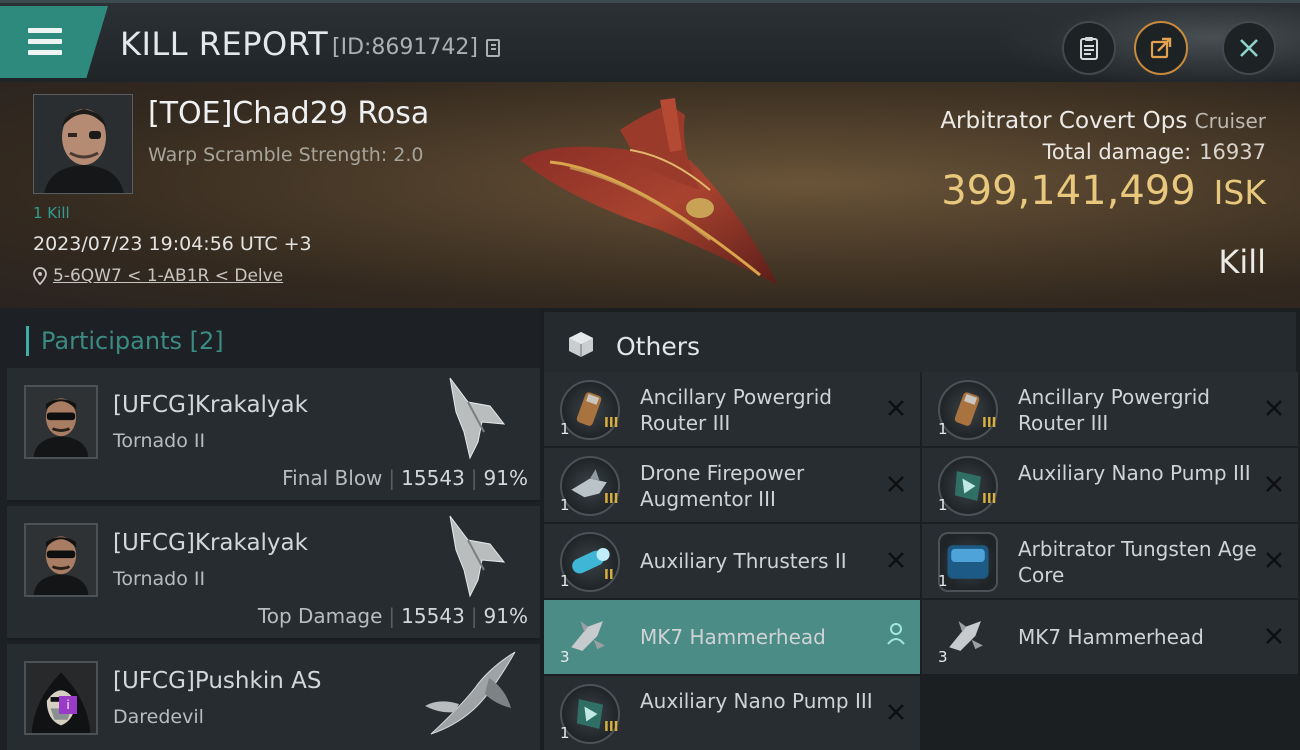 This screenshot has height=750, width=1300. I want to click on ship-name: Arbitrator Covert Ops, so click(1064, 121).